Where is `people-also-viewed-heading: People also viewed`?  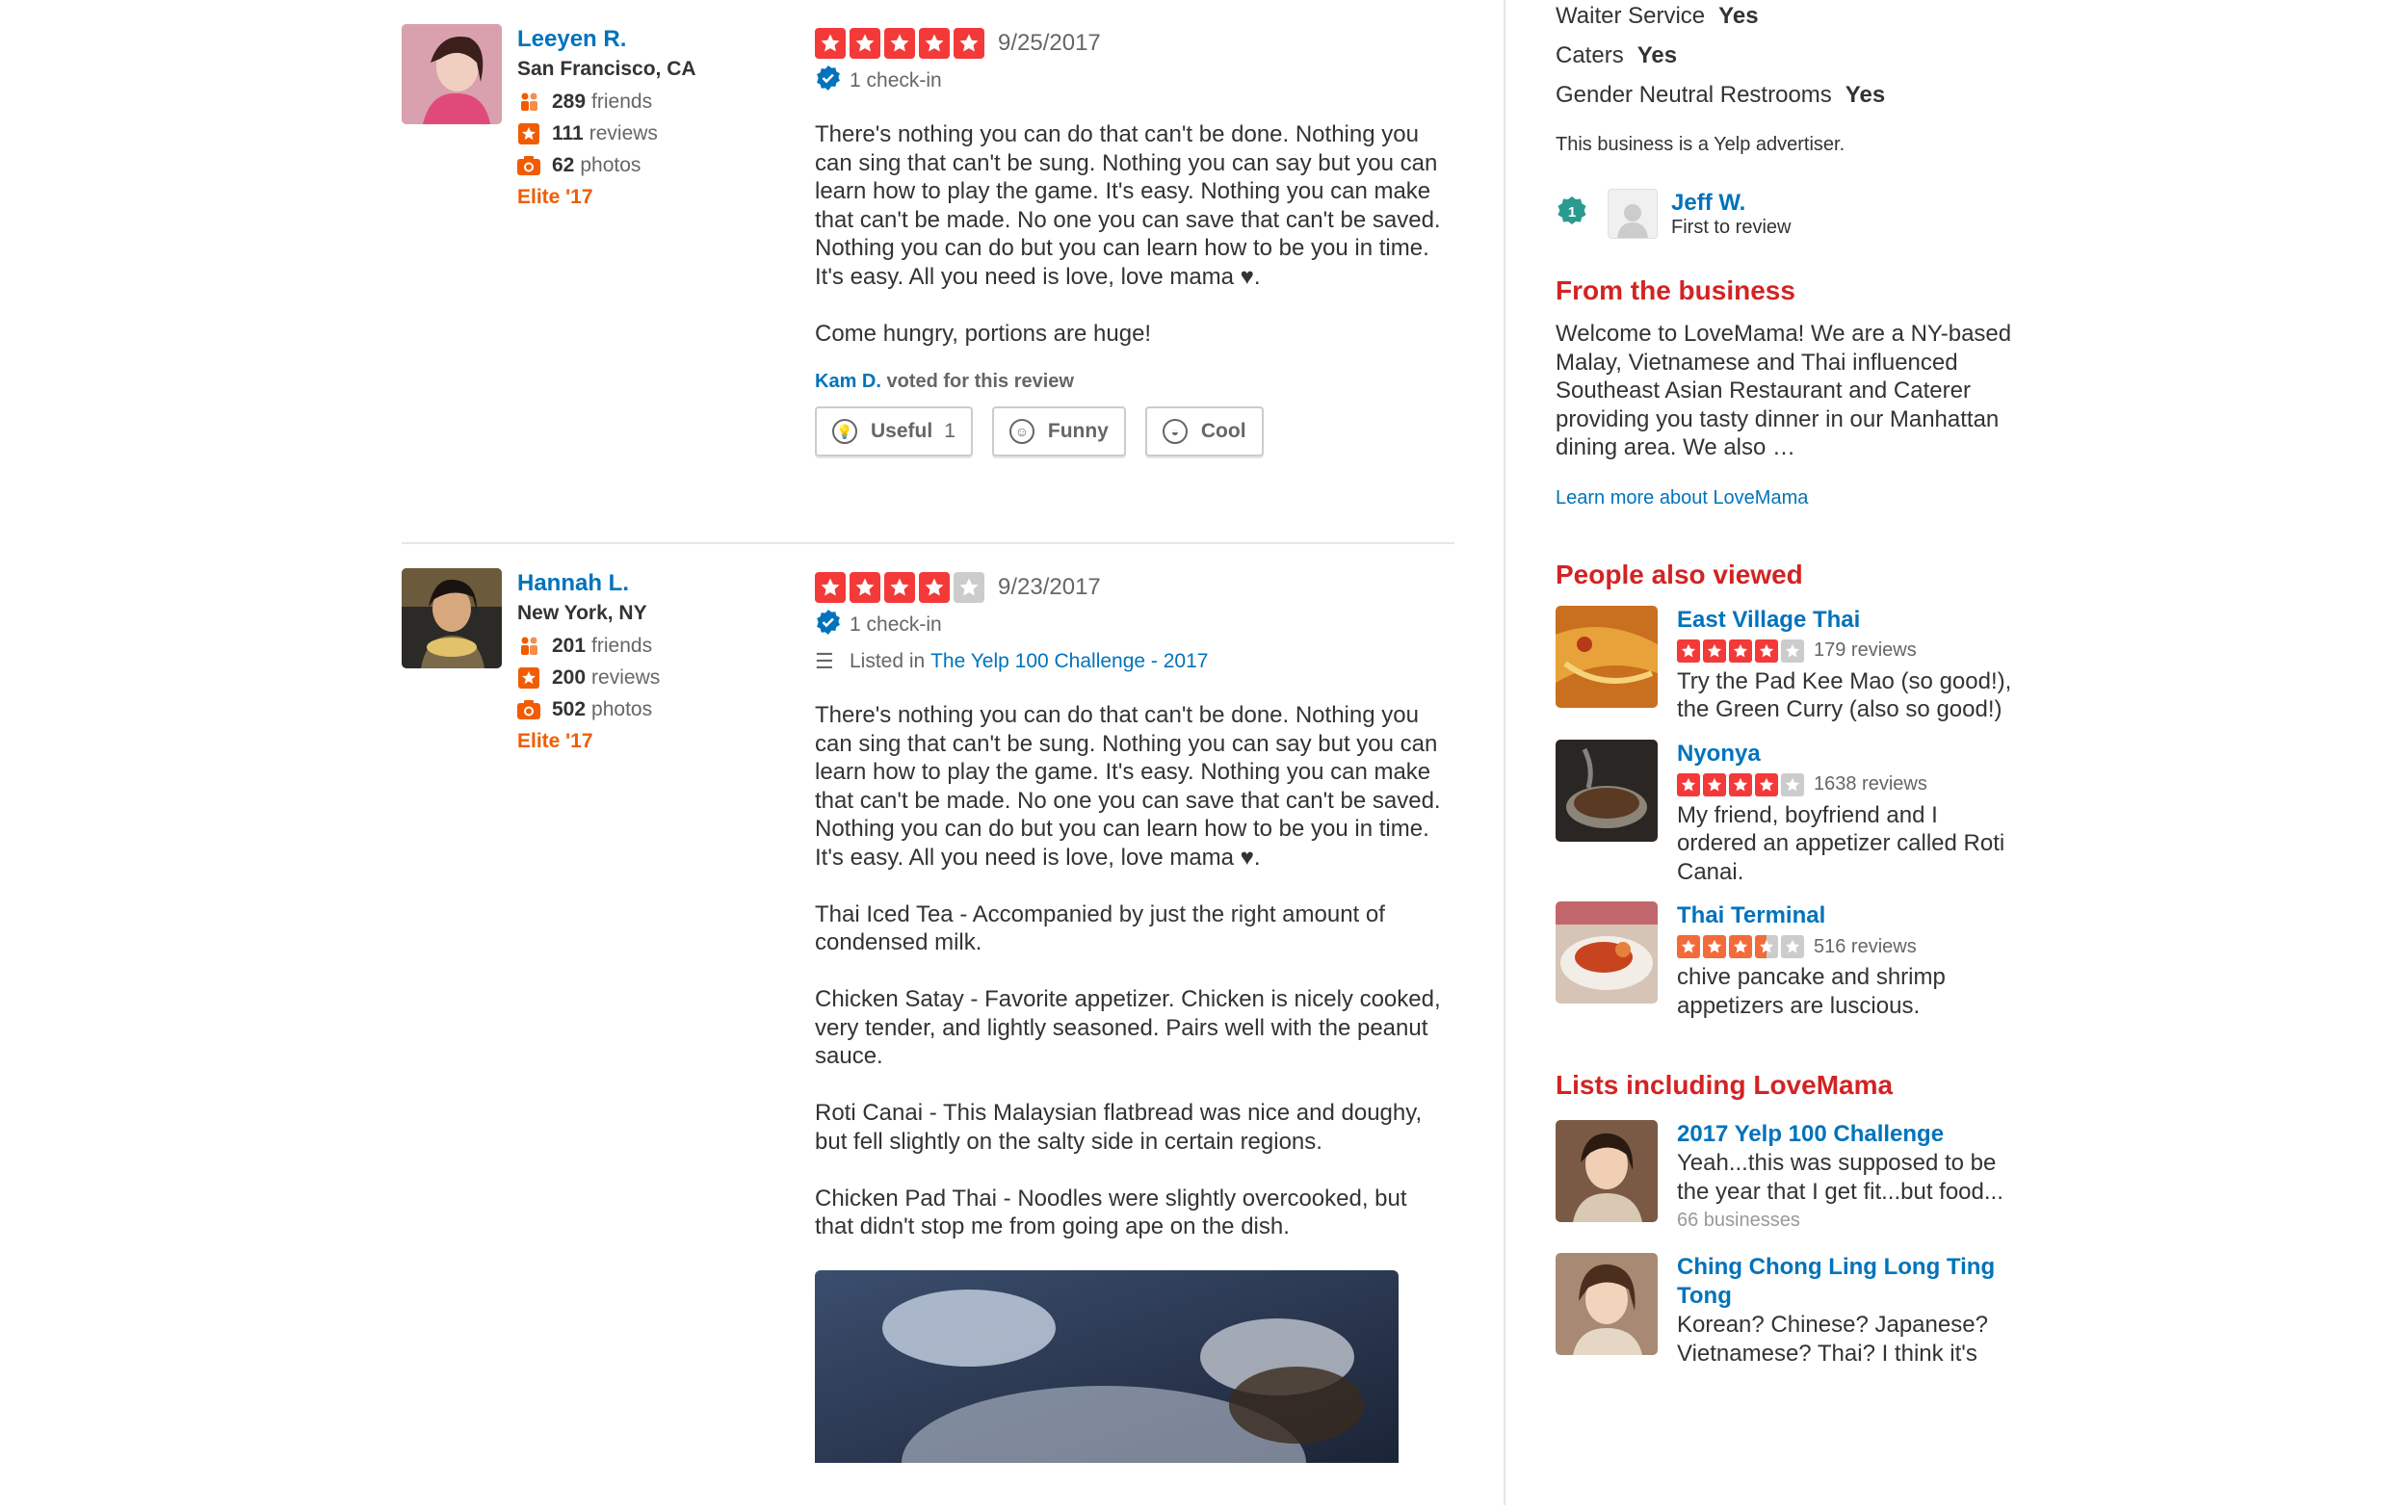
people-also-viewed-heading: People also viewed is located at coordinates (1679, 574).